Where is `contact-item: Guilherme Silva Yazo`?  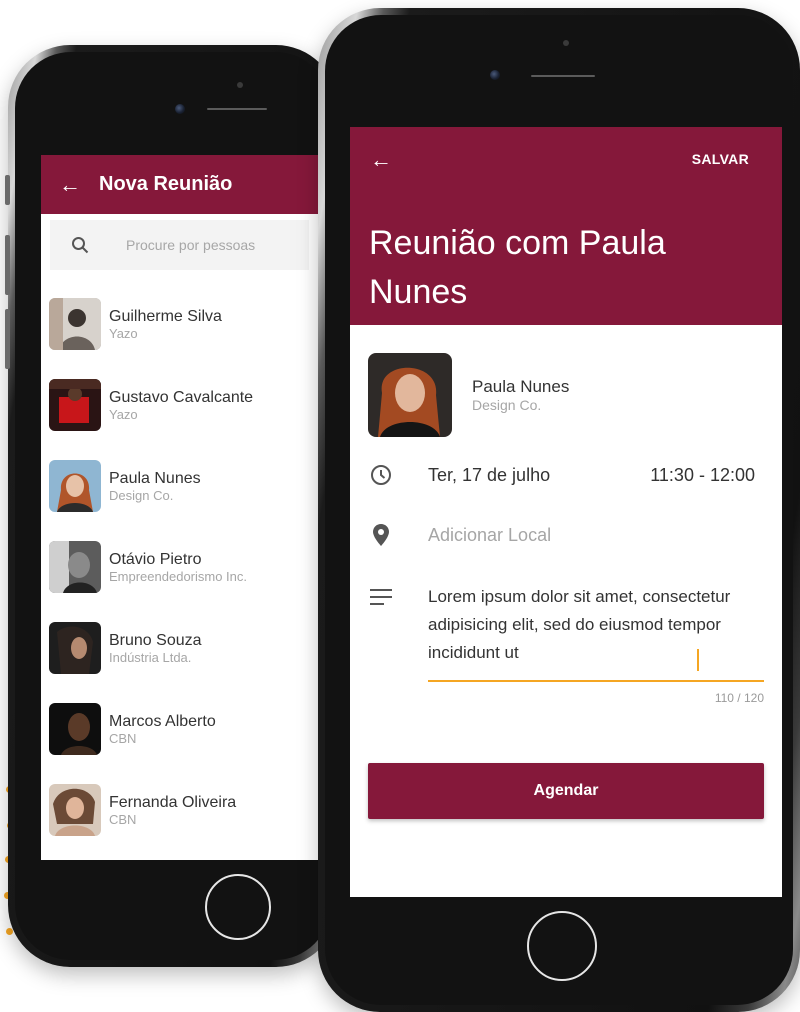 contact-item: Guilherme Silva Yazo is located at coordinates (183, 324).